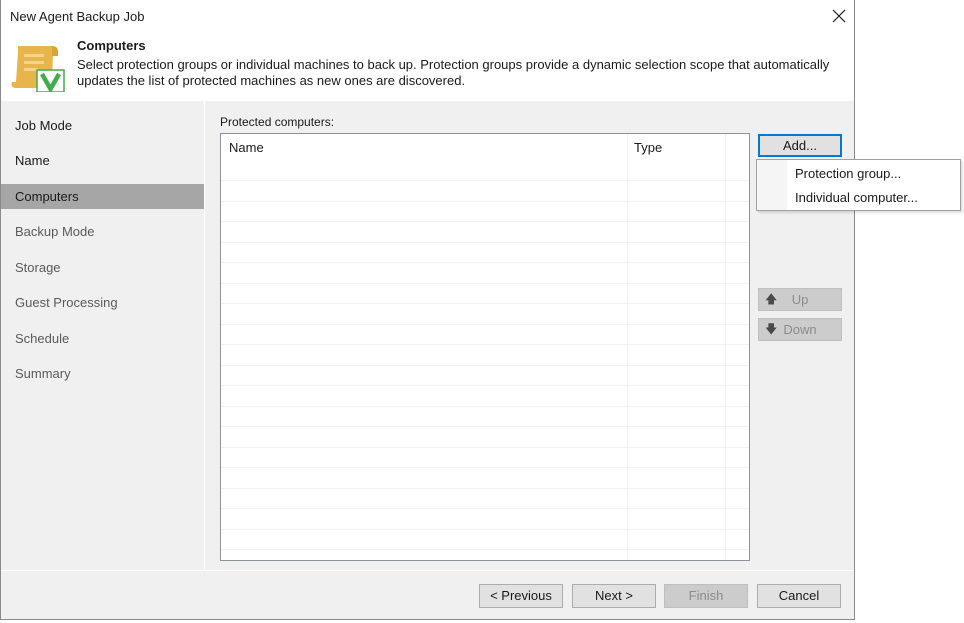 The image size is (964, 623). What do you see at coordinates (102, 231) in the screenshot?
I see `step-backup-mode: Backup Mode` at bounding box center [102, 231].